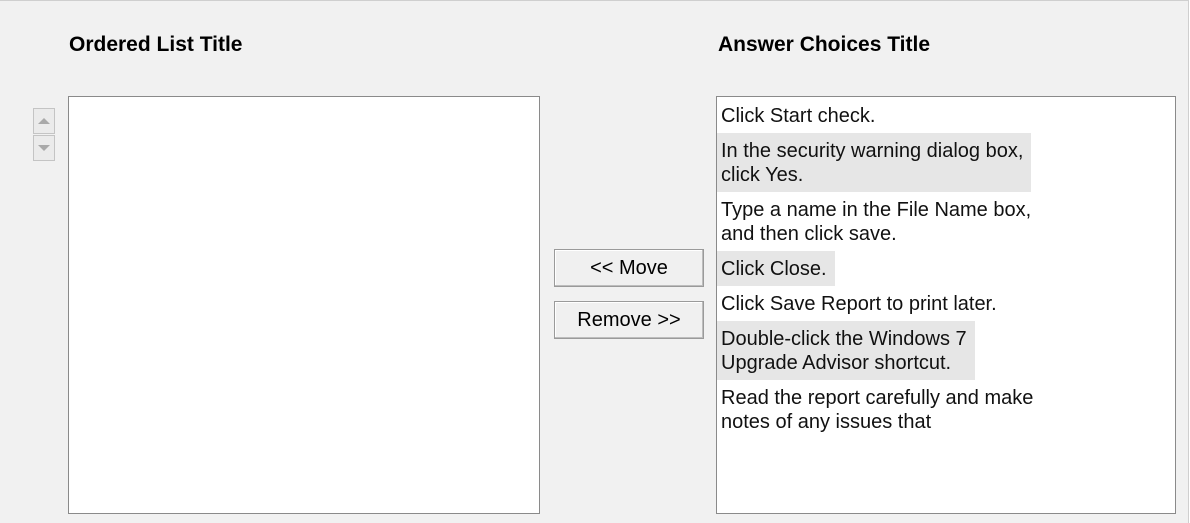 This screenshot has height=523, width=1190. I want to click on ordered-list-title: Ordered List Title, so click(156, 44).